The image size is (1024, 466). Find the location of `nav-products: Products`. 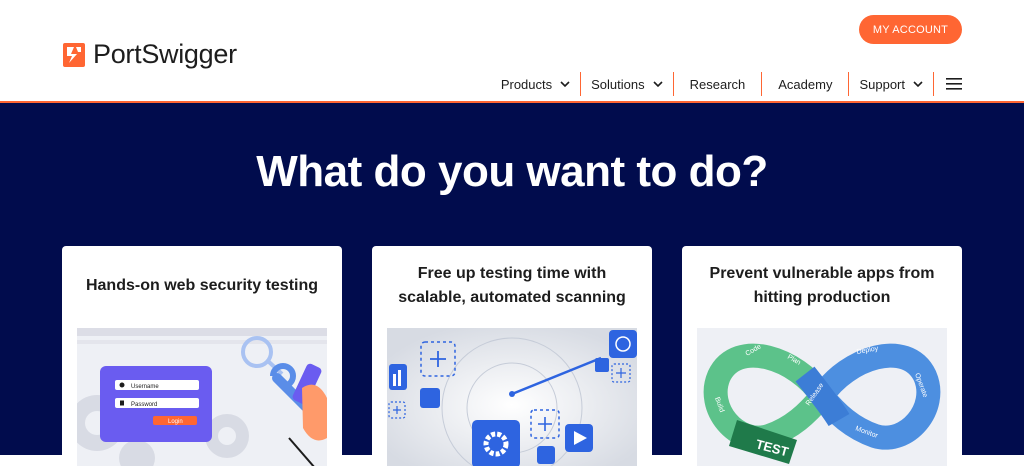

nav-products: Products is located at coordinates (541, 84).